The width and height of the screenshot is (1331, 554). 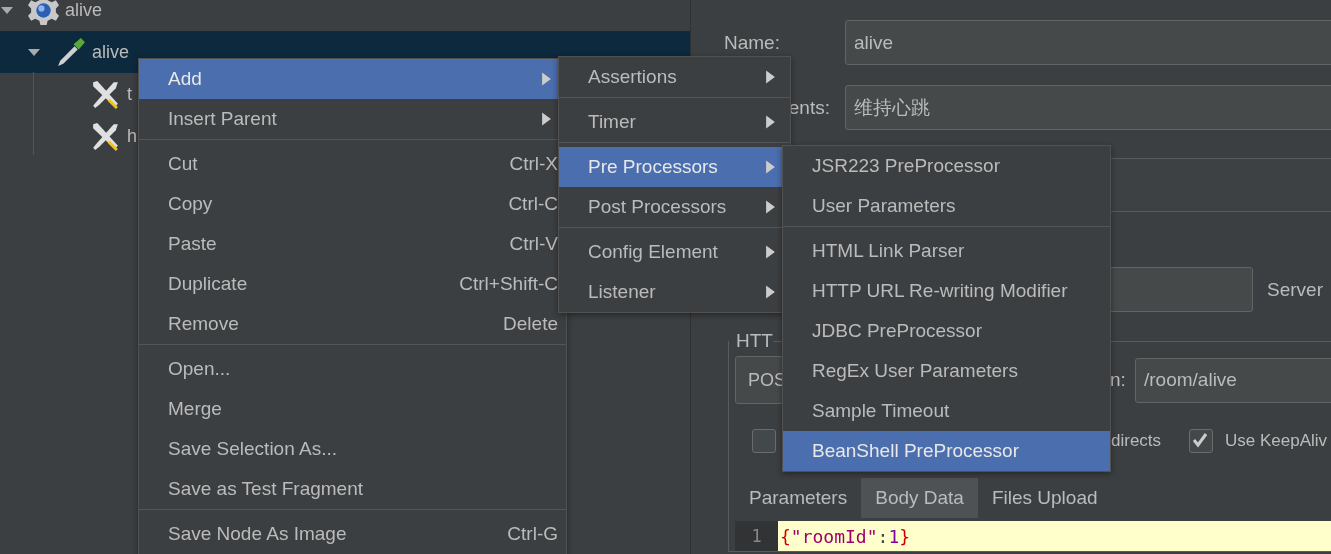 What do you see at coordinates (809, 107) in the screenshot?
I see `comments-label: ents:` at bounding box center [809, 107].